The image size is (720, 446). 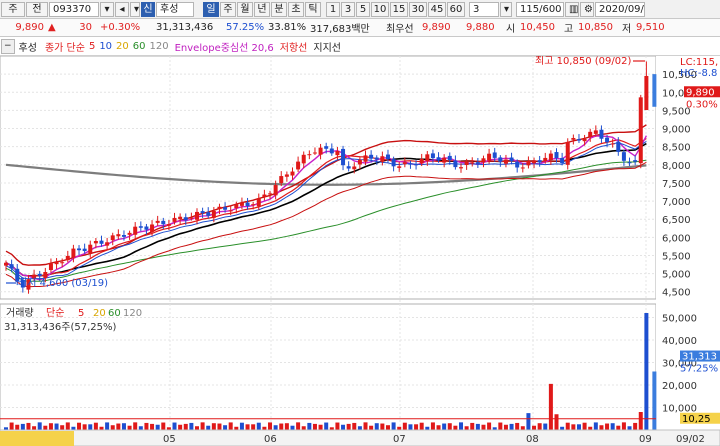 I want to click on volume-ma-value: 10,25, so click(x=696, y=419).